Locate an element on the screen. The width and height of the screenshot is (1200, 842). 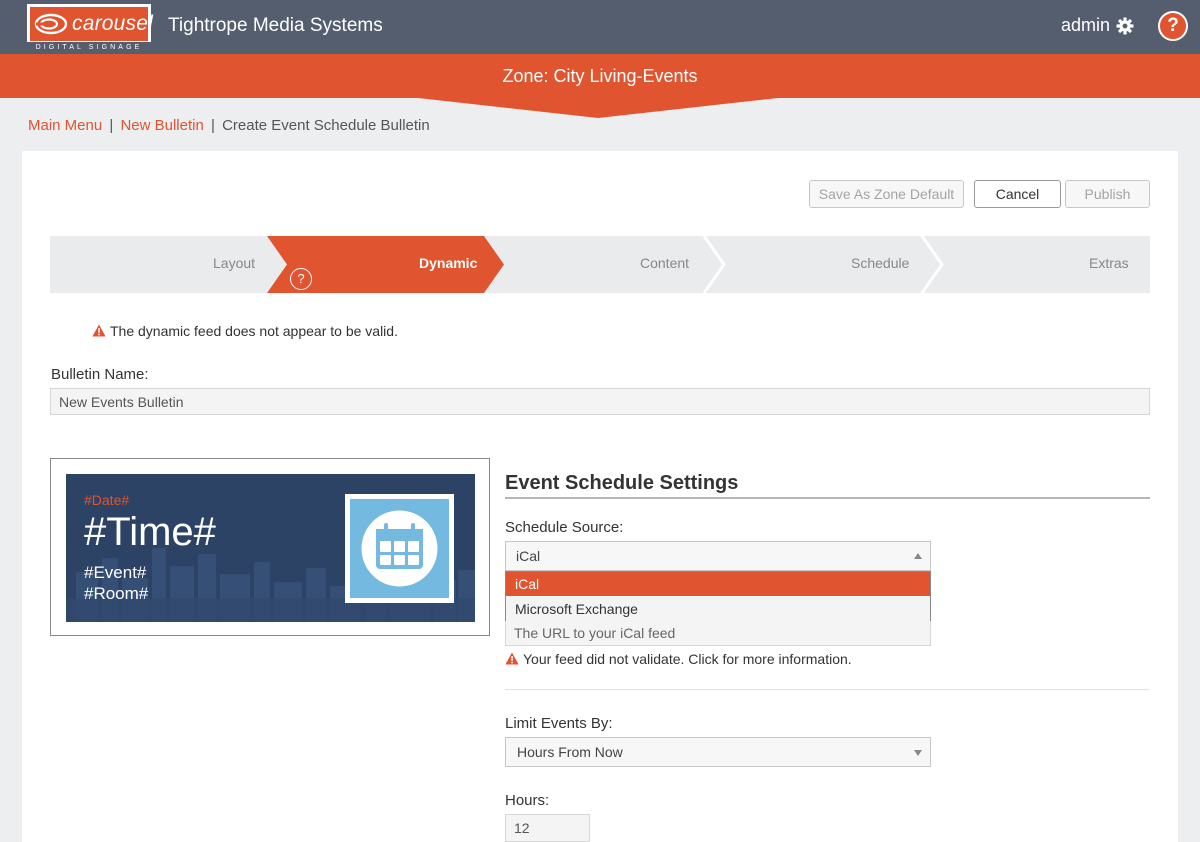
option-microsoft-exchange: Microsoft Exchange is located at coordinates (718, 609).